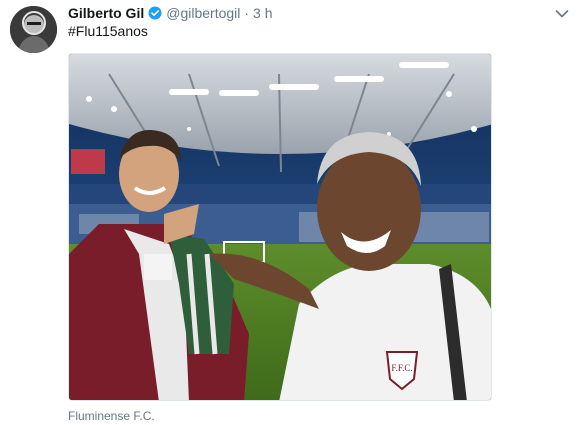 The image size is (583, 425). What do you see at coordinates (562, 12) in the screenshot?
I see `chevron-down-icon` at bounding box center [562, 12].